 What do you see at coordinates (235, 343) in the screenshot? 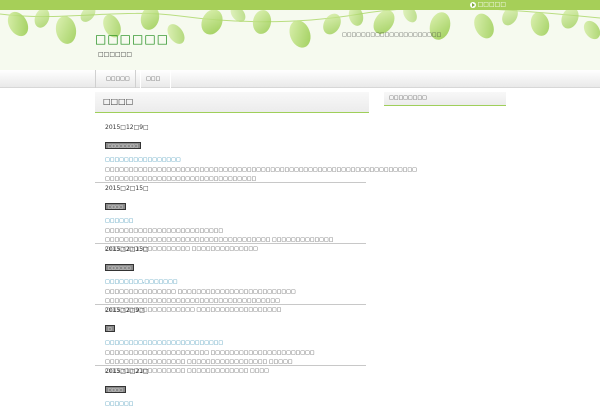
I see `post-title-link: □□□□□□□□□□□□□□□□□□□□□□□□□` at bounding box center [235, 343].